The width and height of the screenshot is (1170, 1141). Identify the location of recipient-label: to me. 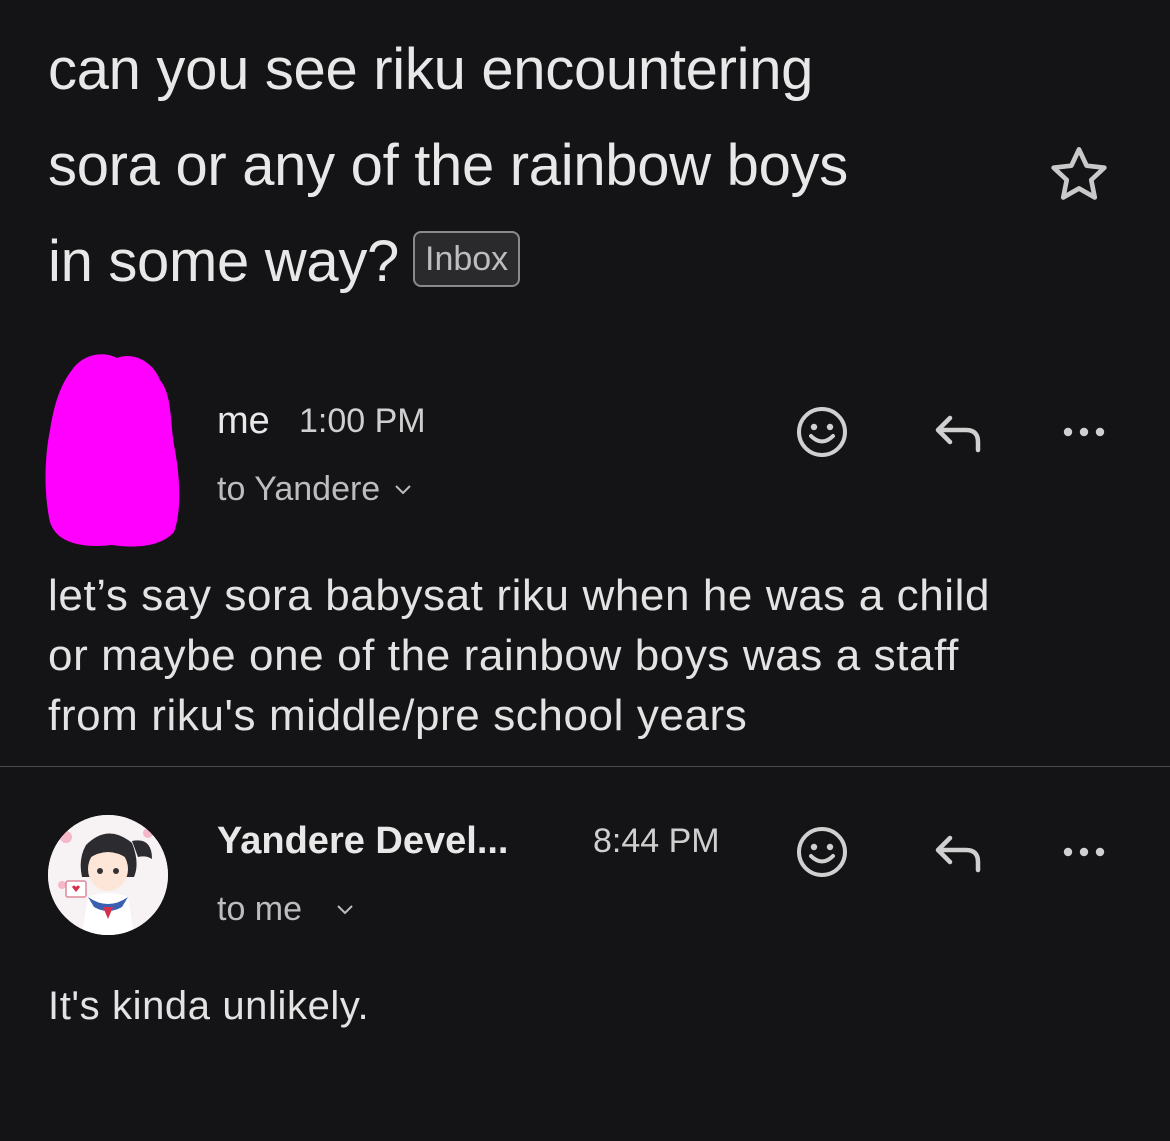
(260, 909).